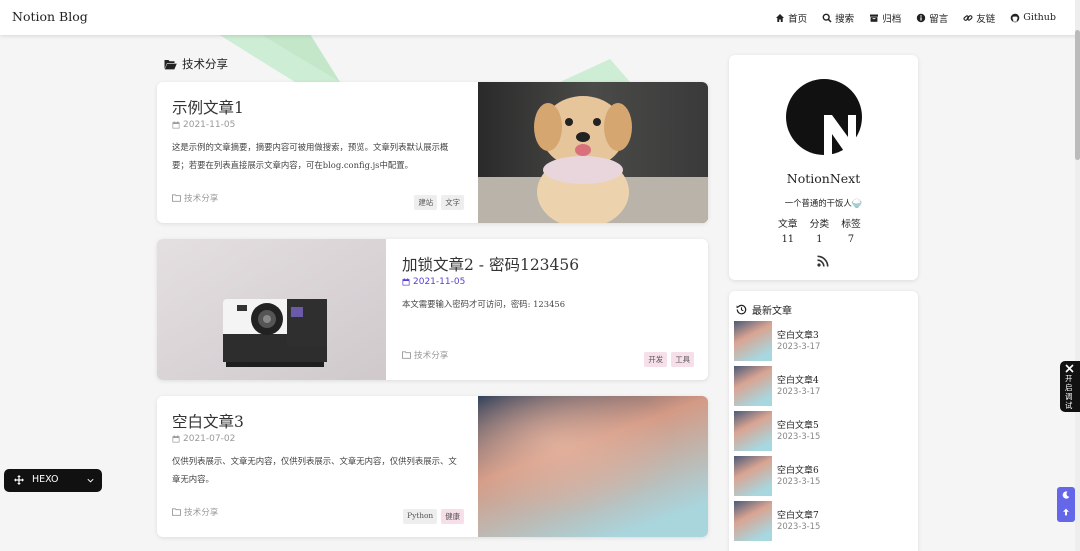 This screenshot has width=1080, height=551. I want to click on recent-post-title: 空白文章7, so click(798, 516).